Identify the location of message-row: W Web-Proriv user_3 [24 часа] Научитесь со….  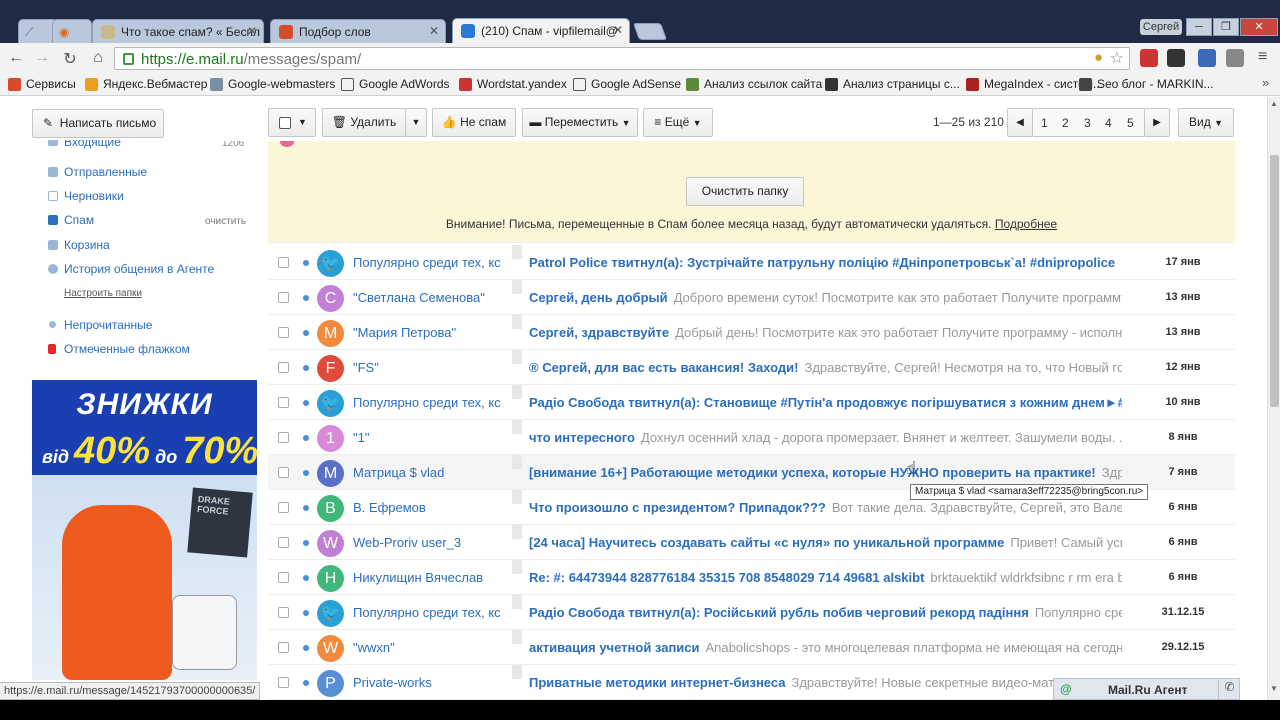
(751, 542).